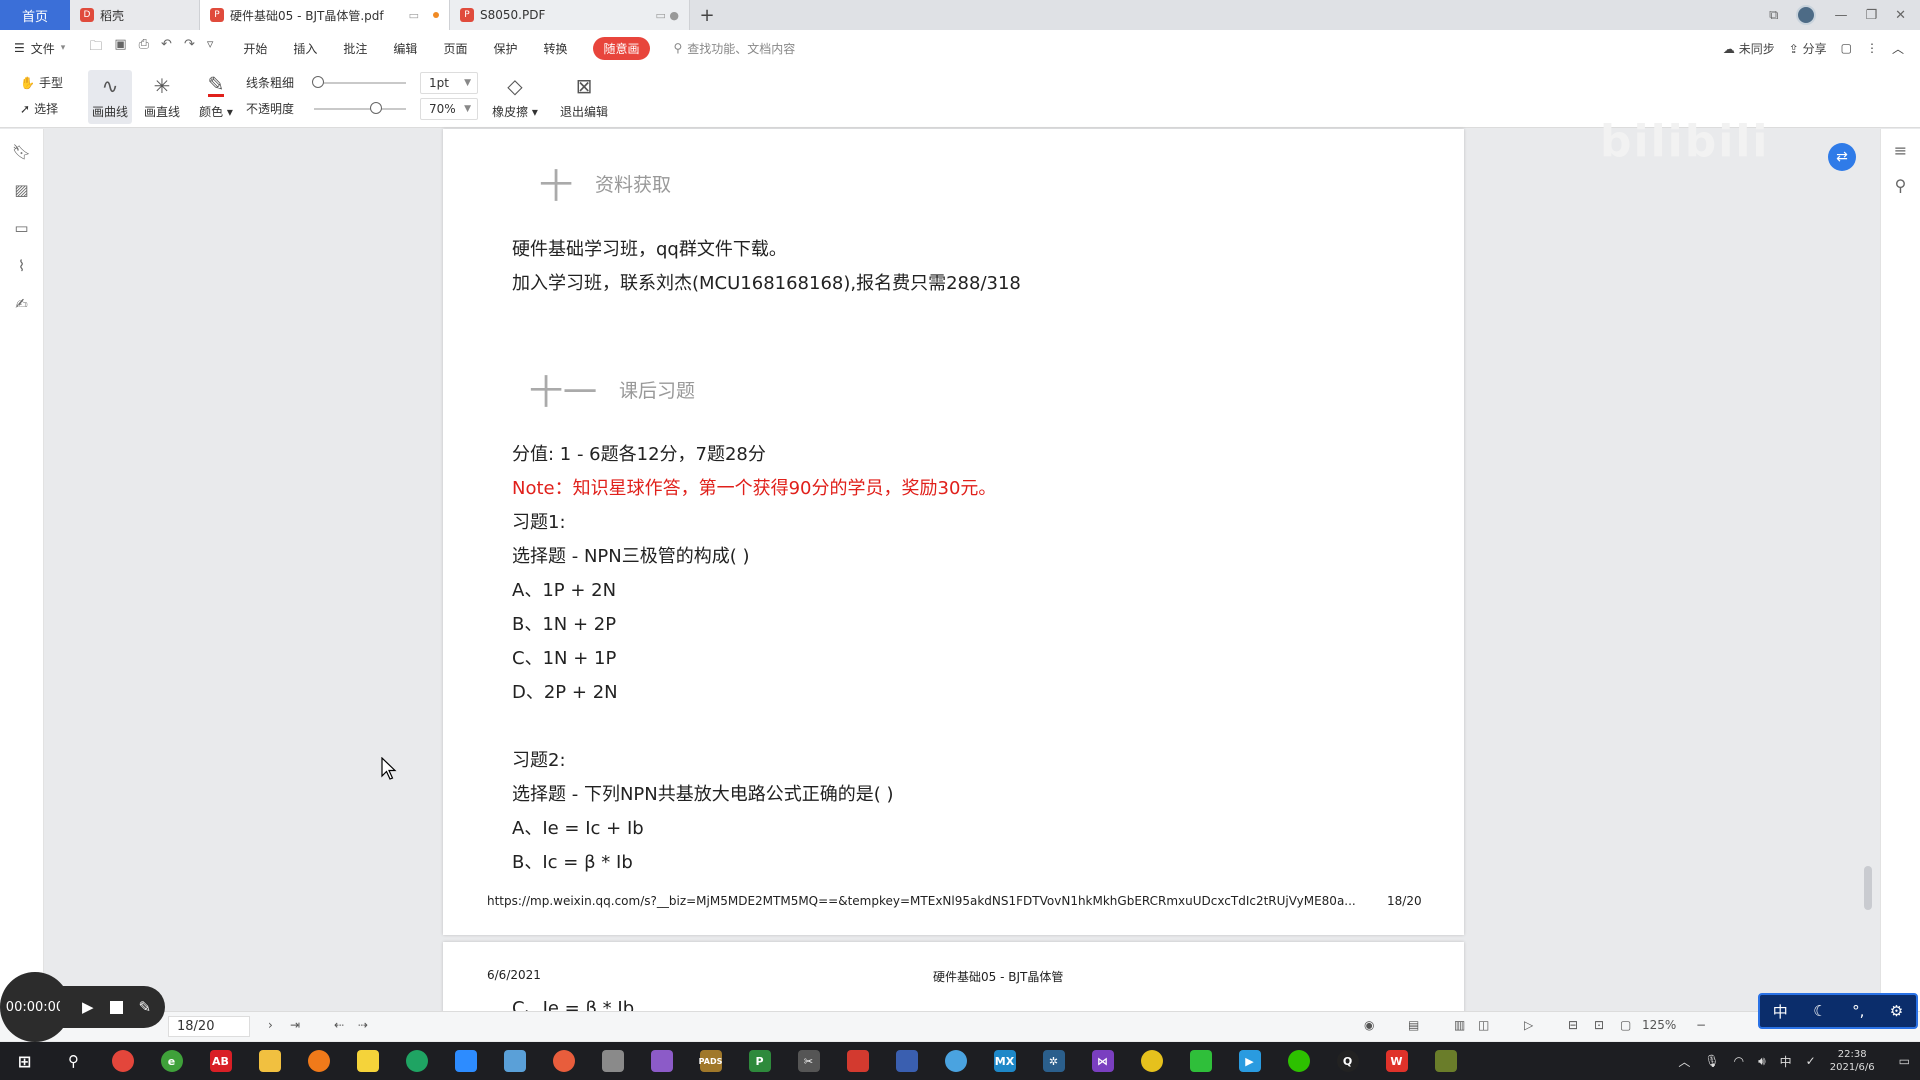 This screenshot has width=1920, height=1080. I want to click on taskbar-app: ✂, so click(808, 1061).